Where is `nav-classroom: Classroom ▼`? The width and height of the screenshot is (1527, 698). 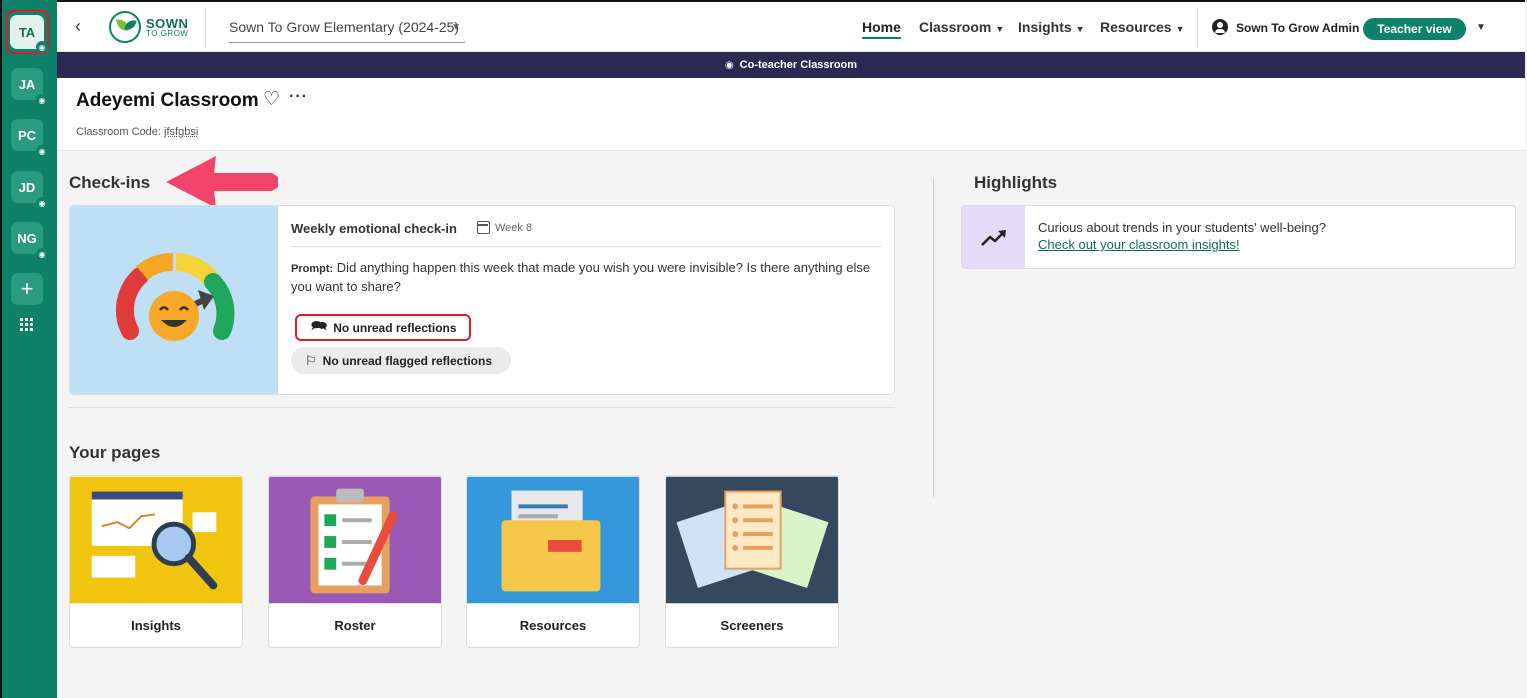 nav-classroom: Classroom ▼ is located at coordinates (961, 27).